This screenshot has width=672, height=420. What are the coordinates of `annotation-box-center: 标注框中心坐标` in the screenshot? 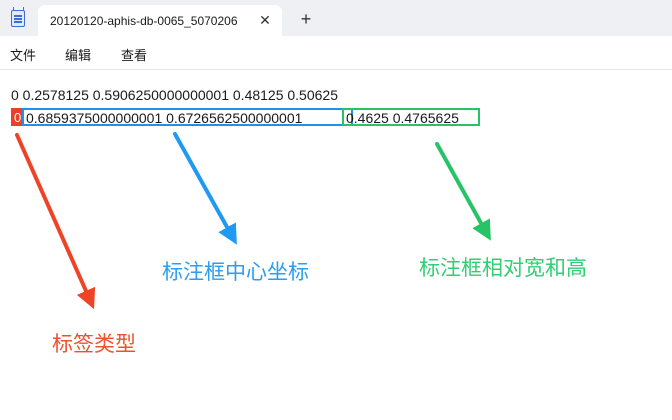 It's located at (235, 272).